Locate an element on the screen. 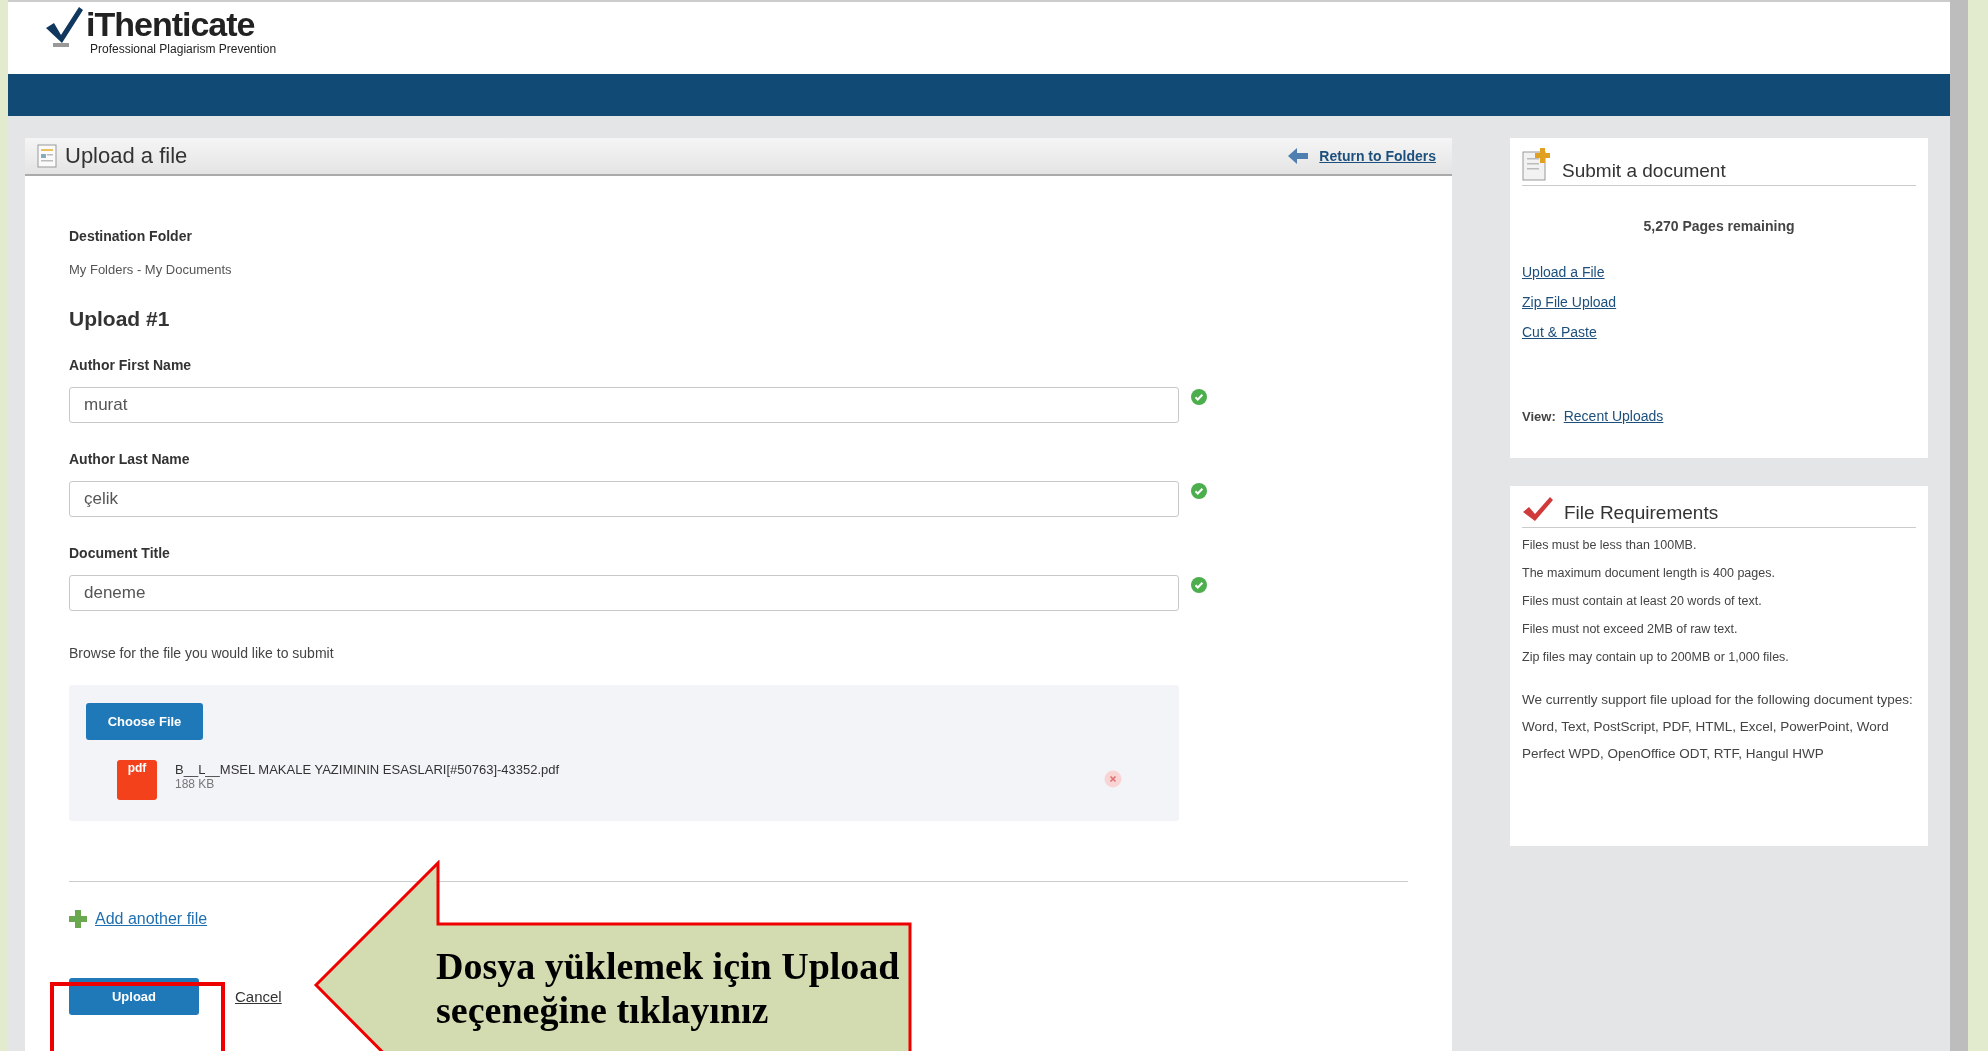  file-size: 188 KB is located at coordinates (195, 784).